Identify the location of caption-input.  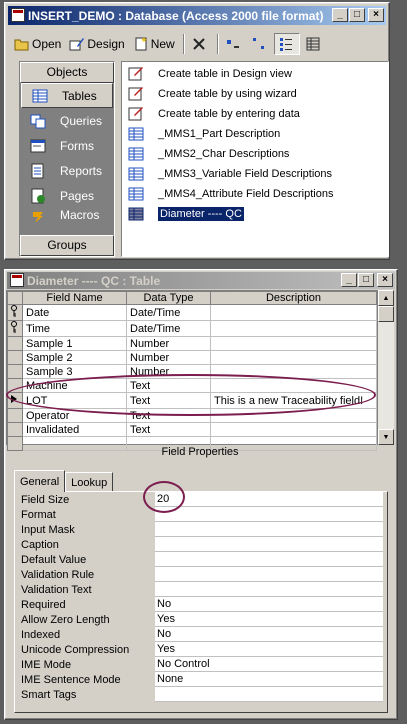
(269, 544).